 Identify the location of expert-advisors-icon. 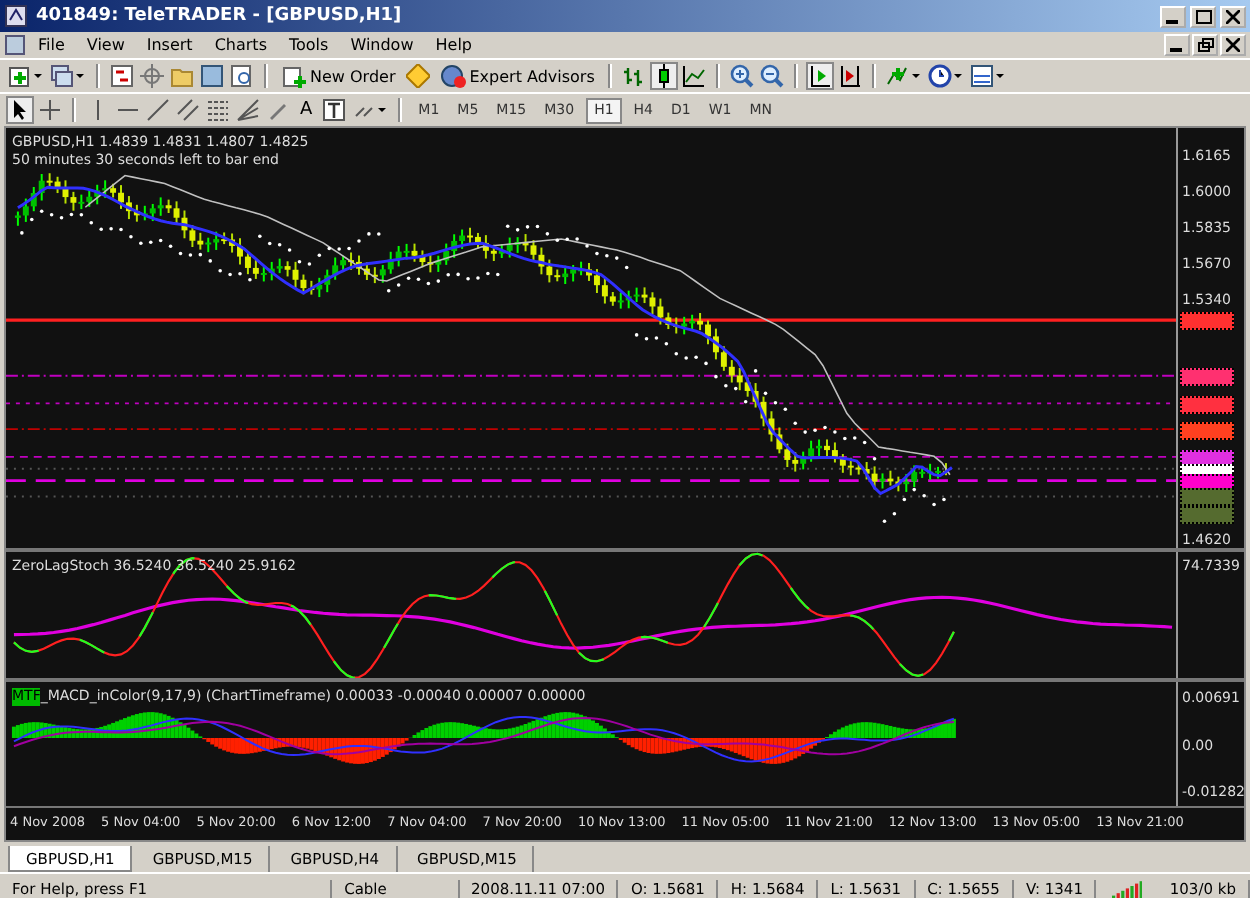
(452, 76).